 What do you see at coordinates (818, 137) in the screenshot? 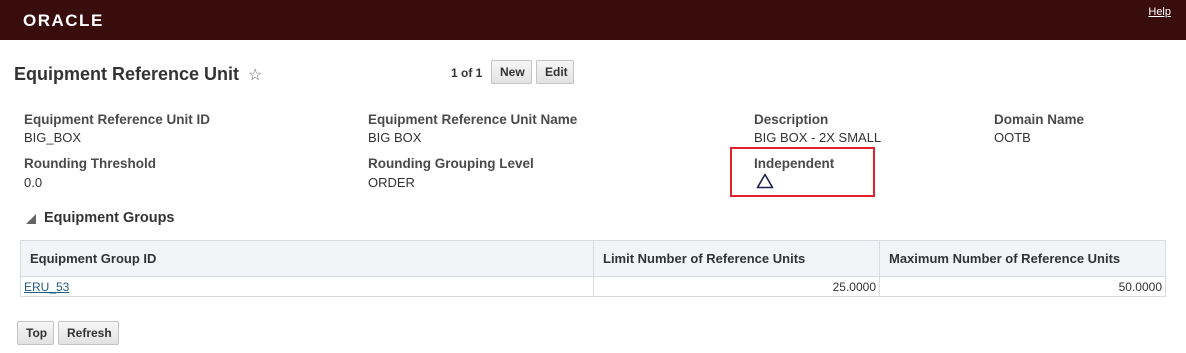
I see `description-value: BIG BOX - 2X SMALL` at bounding box center [818, 137].